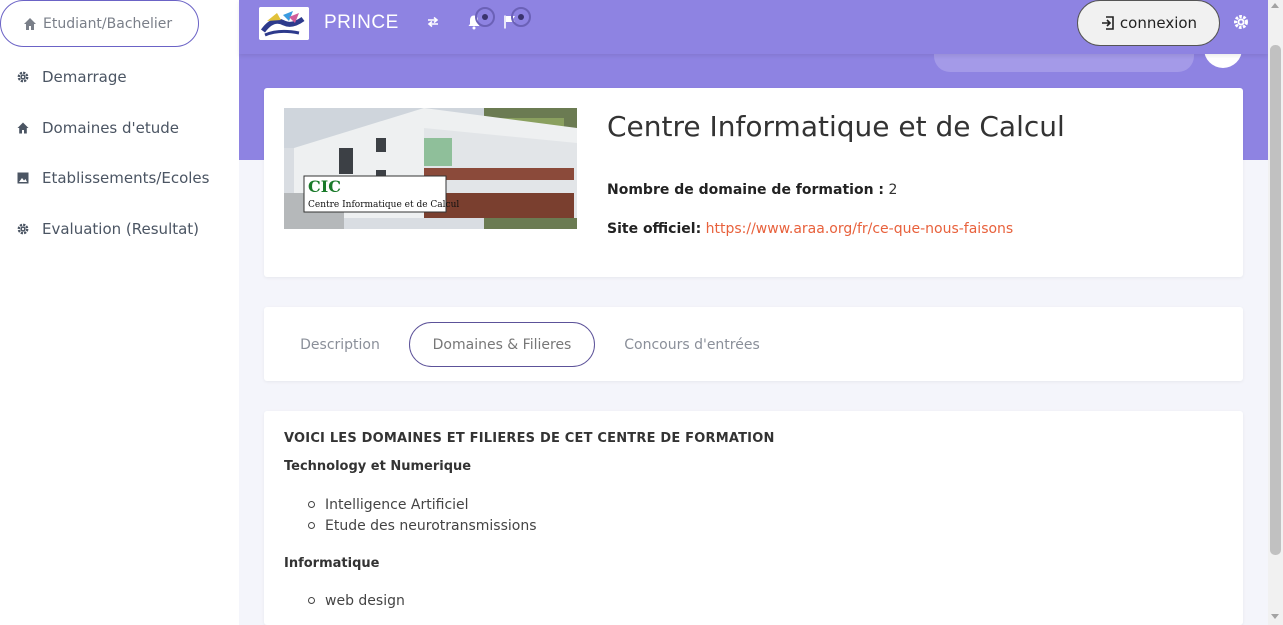 This screenshot has height=625, width=1283. I want to click on swap-icon, so click(433, 22).